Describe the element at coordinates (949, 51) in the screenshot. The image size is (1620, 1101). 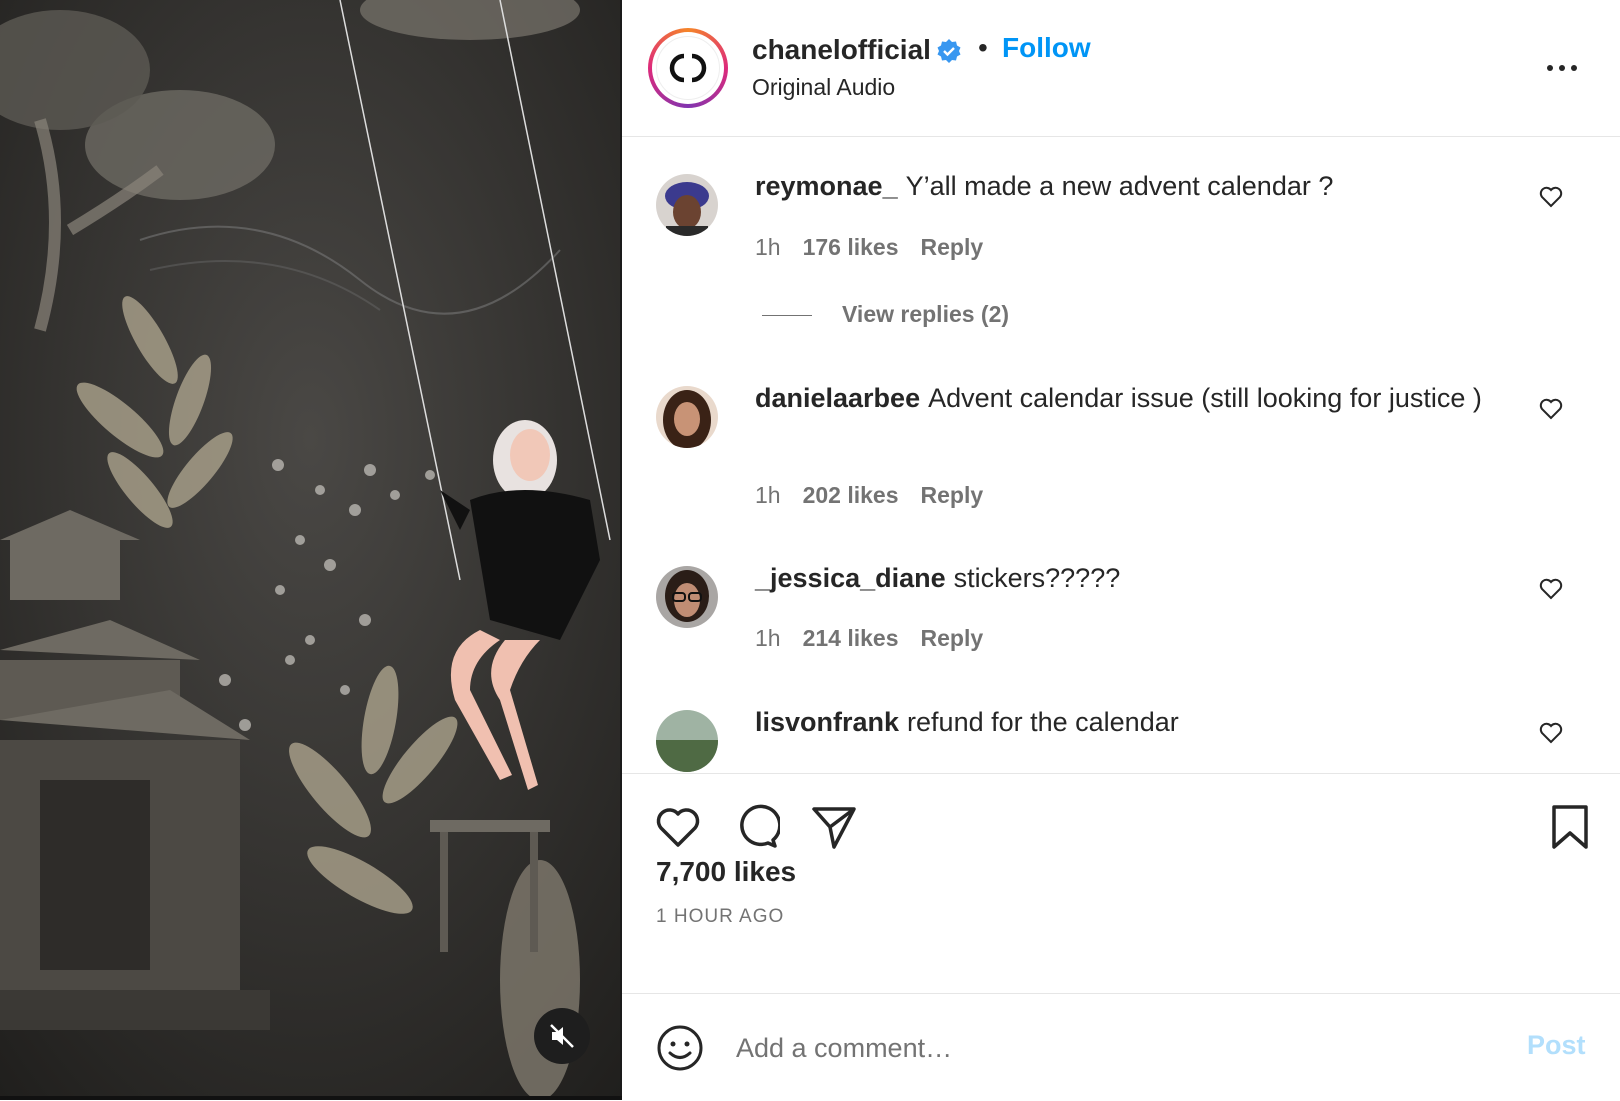
I see `verified-badge-icon` at that location.